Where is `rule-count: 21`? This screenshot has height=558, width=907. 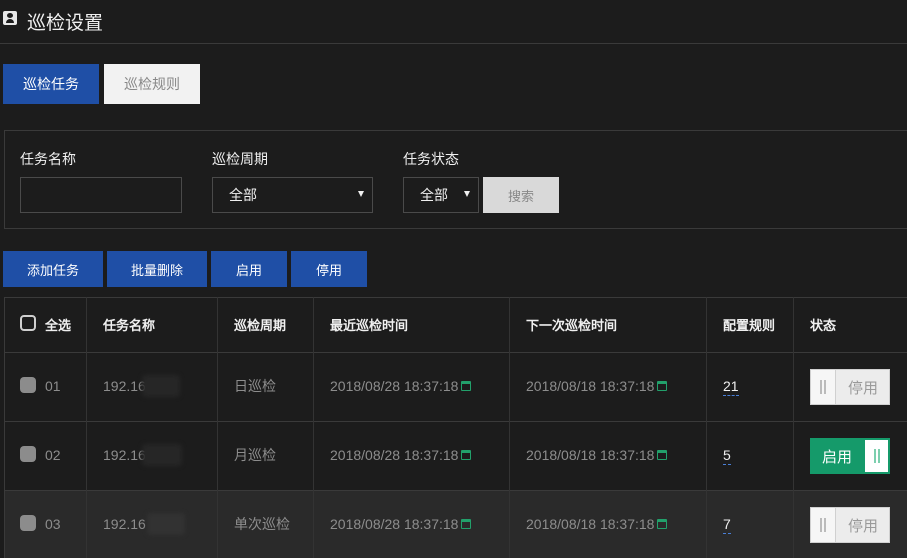
rule-count: 21 is located at coordinates (731, 387).